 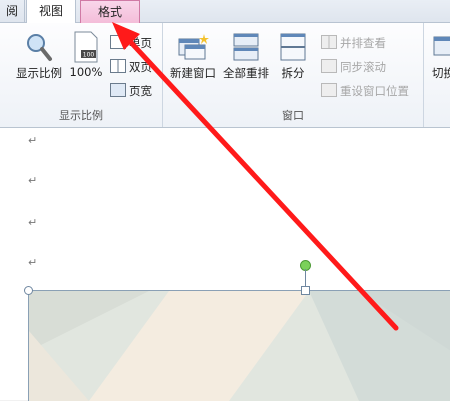 I want to click on zoom-button-label: 显示比例, so click(x=39, y=73).